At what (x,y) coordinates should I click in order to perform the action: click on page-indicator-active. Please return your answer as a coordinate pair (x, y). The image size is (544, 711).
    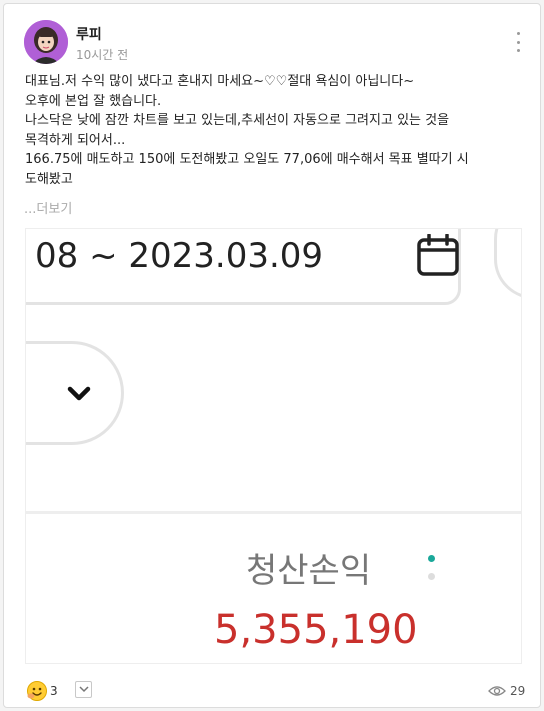
    Looking at the image, I should click on (431, 558).